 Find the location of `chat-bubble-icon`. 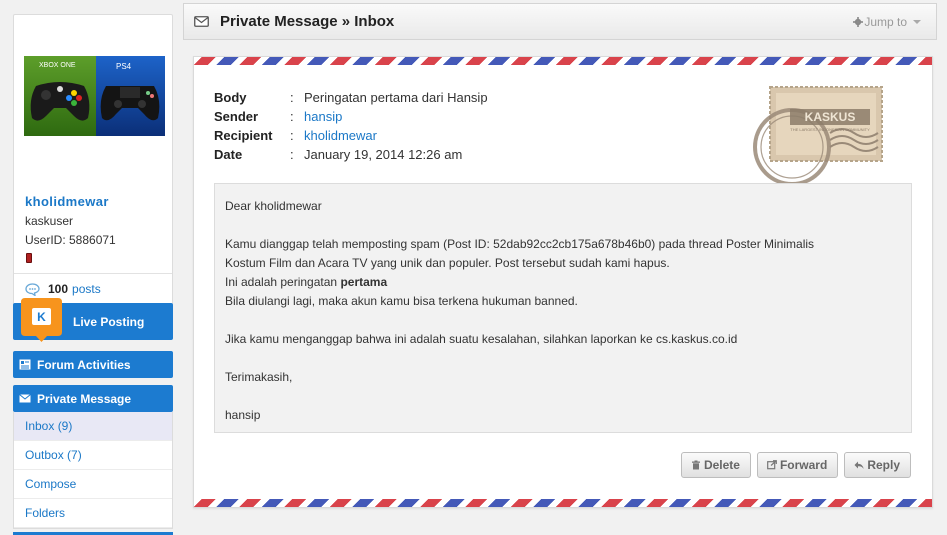

chat-bubble-icon is located at coordinates (32, 289).